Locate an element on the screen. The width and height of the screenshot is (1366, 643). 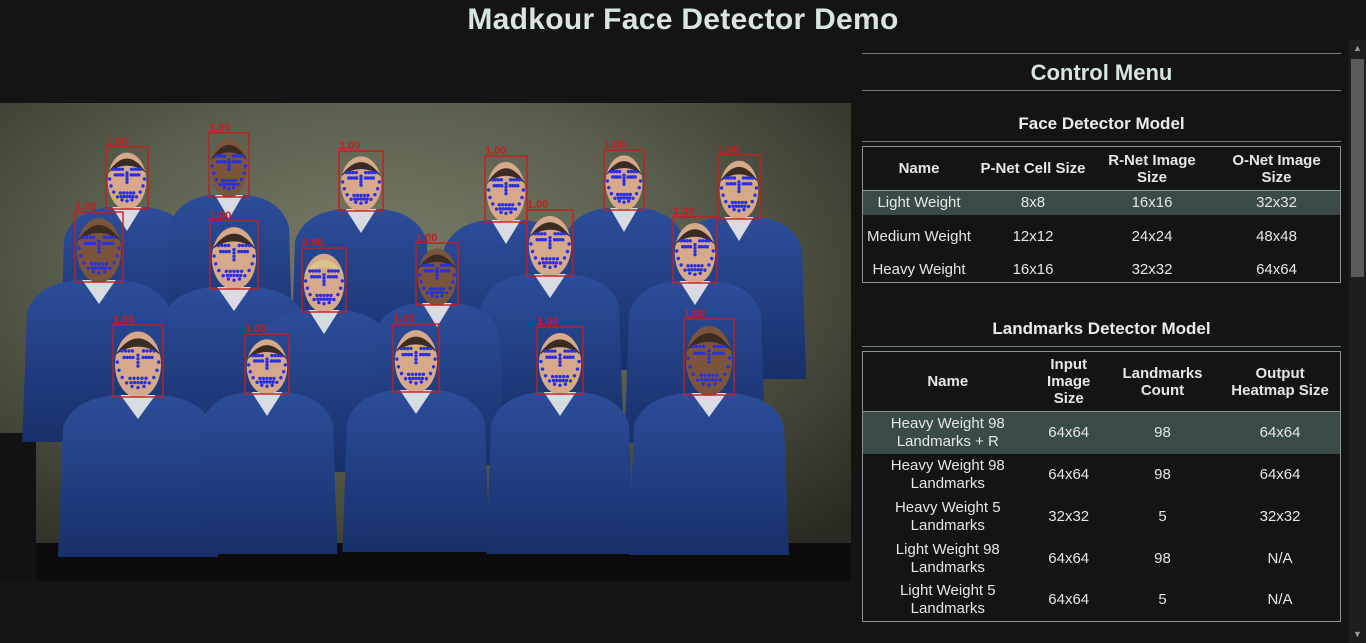
scroll-up-icon: ▲ is located at coordinates (1357, 48).